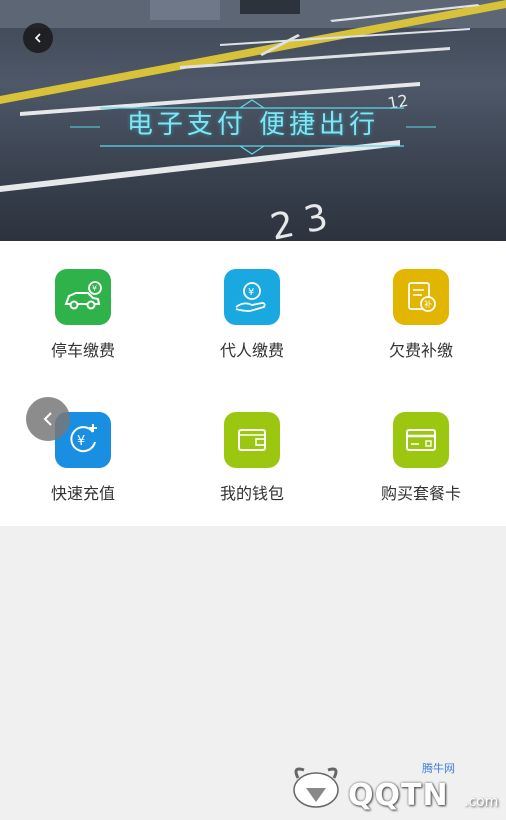  I want to click on service-label: 代人缴费, so click(251, 350).